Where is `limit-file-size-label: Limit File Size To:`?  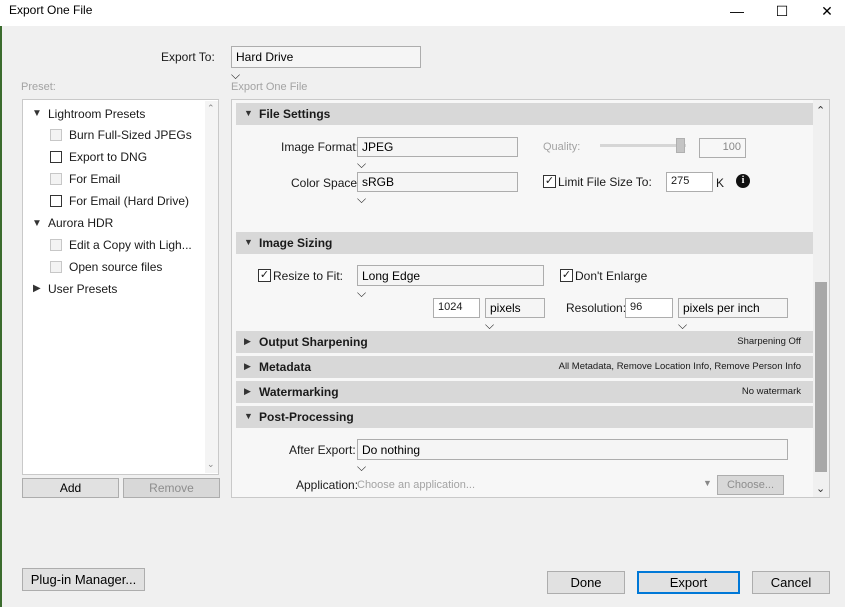
limit-file-size-label: Limit File Size To: is located at coordinates (605, 182).